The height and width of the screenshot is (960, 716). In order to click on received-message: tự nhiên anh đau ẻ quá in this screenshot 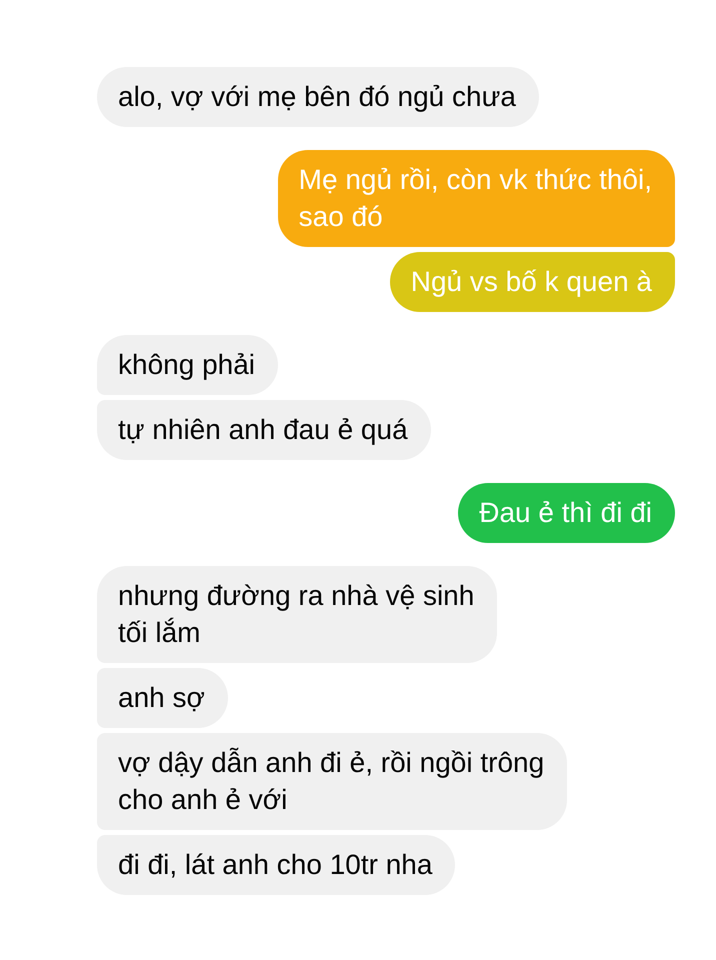, I will do `click(264, 430)`.